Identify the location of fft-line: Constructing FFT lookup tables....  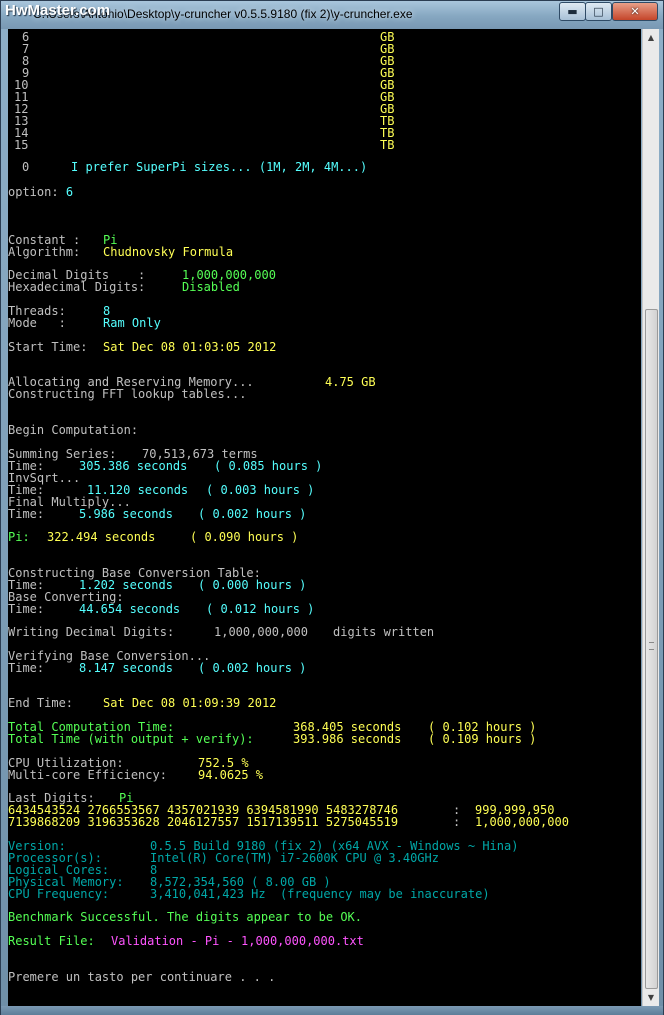
(127, 394).